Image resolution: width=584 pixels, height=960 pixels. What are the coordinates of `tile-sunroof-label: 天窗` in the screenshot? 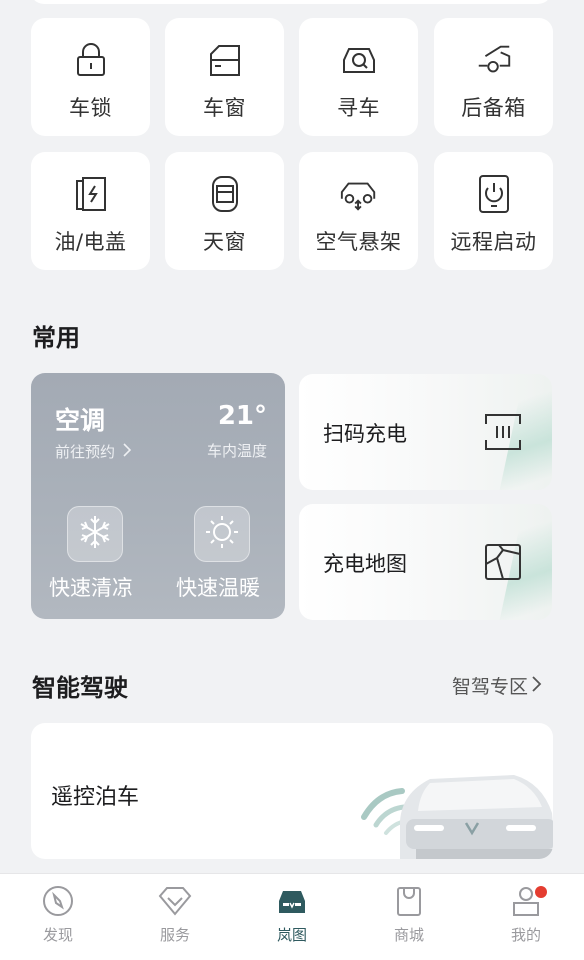 It's located at (224, 242).